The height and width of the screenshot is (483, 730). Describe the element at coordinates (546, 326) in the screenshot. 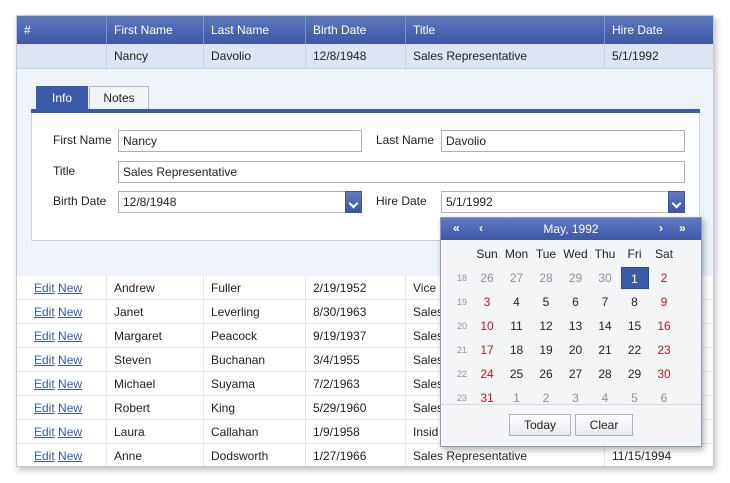

I see `calendar-day: 12` at that location.